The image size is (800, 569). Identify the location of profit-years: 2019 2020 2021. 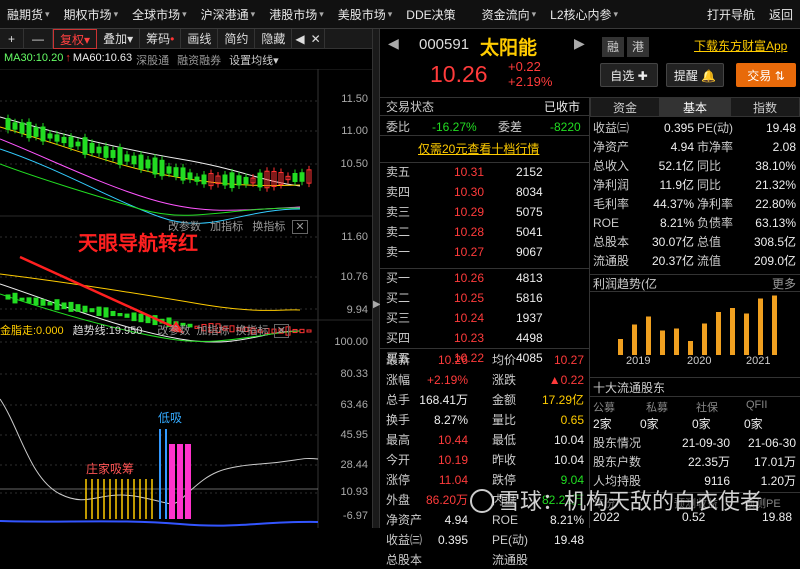
(695, 363).